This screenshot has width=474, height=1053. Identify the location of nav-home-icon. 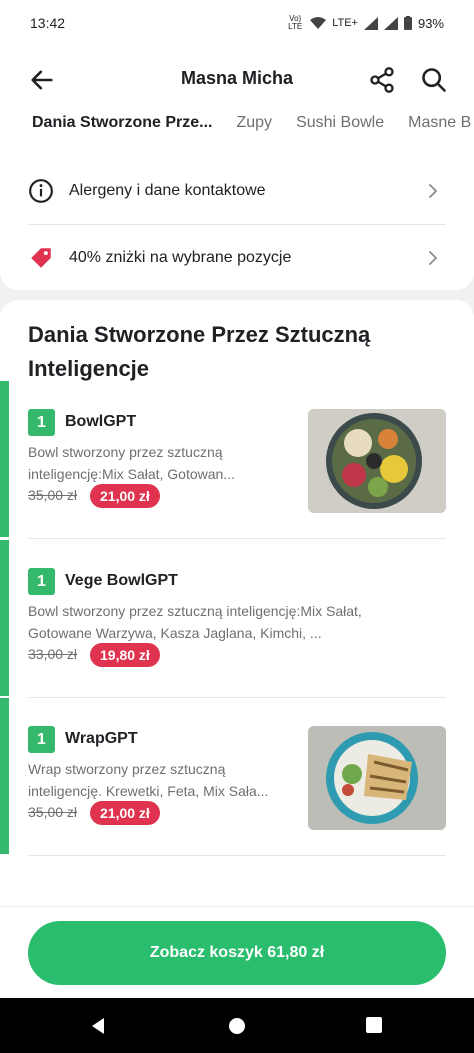
(237, 1026).